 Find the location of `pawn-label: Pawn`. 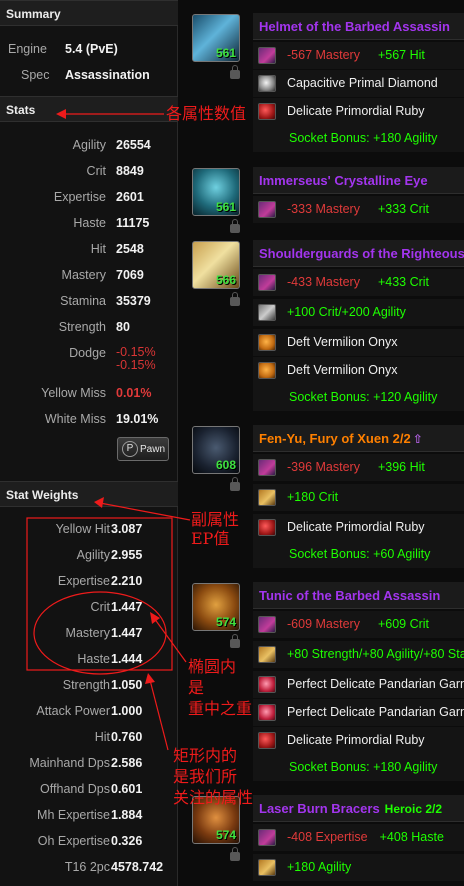

pawn-label: Pawn is located at coordinates (153, 449).